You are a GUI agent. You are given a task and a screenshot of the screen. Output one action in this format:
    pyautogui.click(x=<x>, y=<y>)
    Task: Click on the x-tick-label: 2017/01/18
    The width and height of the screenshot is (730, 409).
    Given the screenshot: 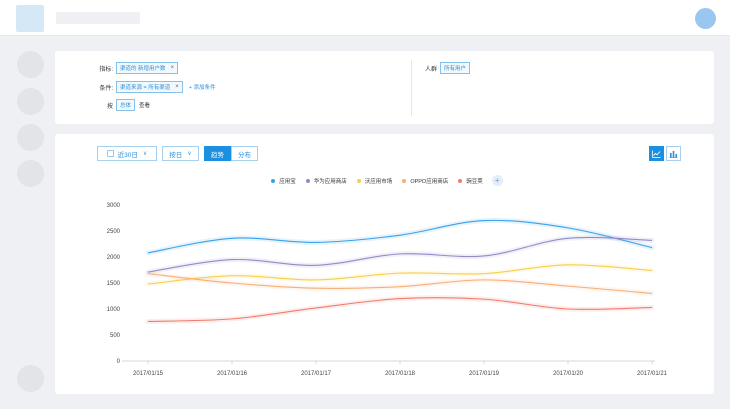 What is the action you would take?
    pyautogui.click(x=400, y=374)
    